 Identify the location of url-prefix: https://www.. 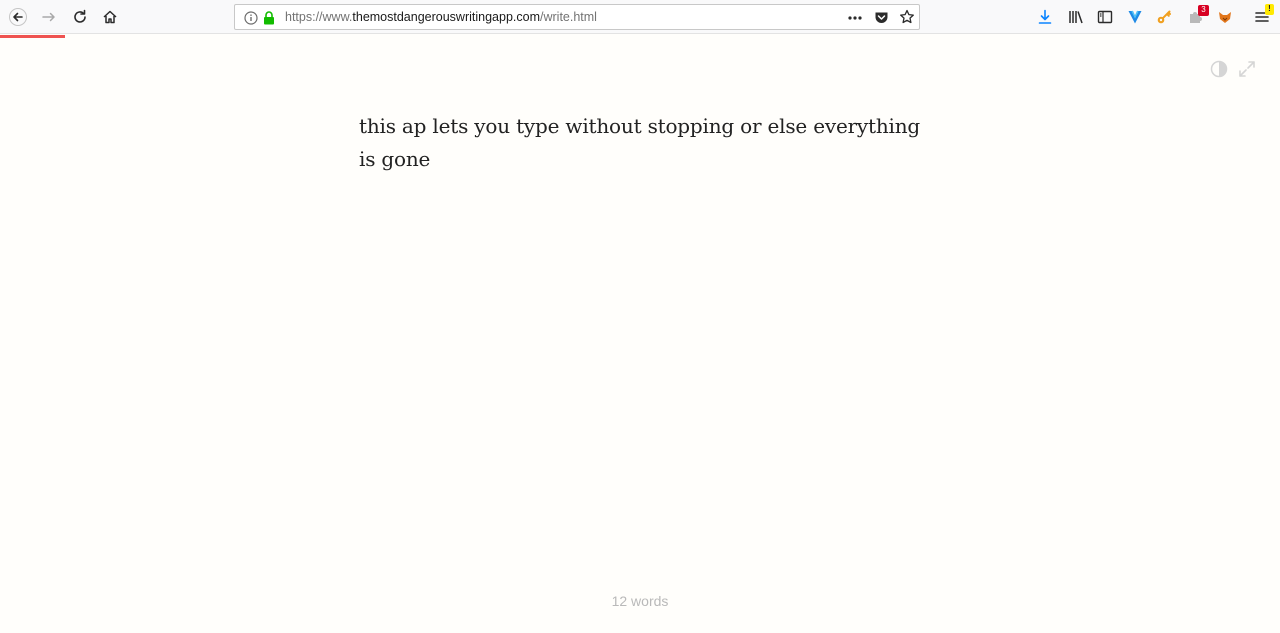
(319, 17).